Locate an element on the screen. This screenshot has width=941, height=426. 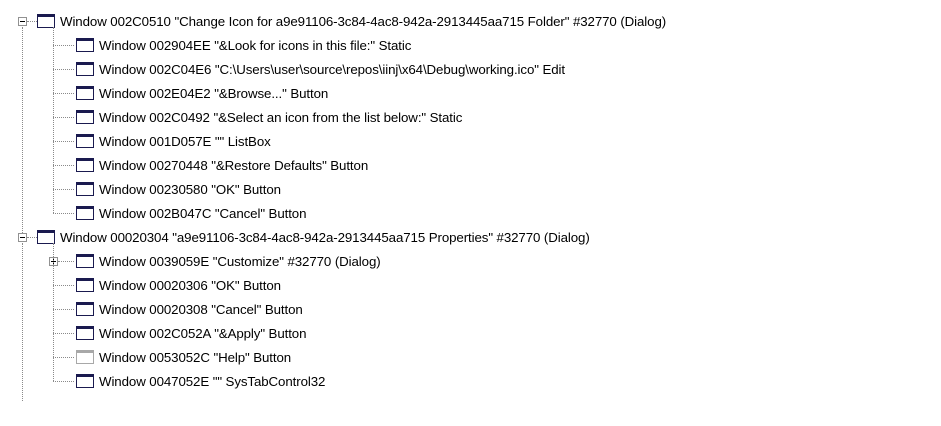
tree-child-item: Window 0053052C "Help" Button is located at coordinates (183, 357).